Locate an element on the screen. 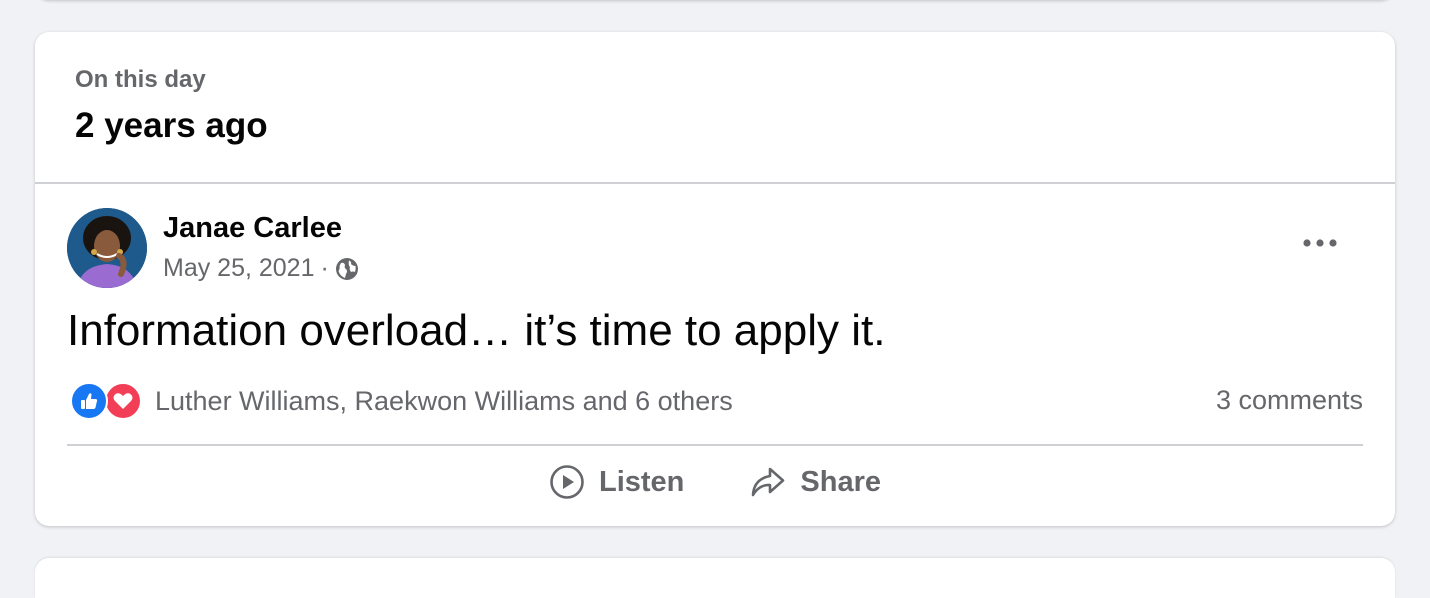  love-icon is located at coordinates (123, 401).